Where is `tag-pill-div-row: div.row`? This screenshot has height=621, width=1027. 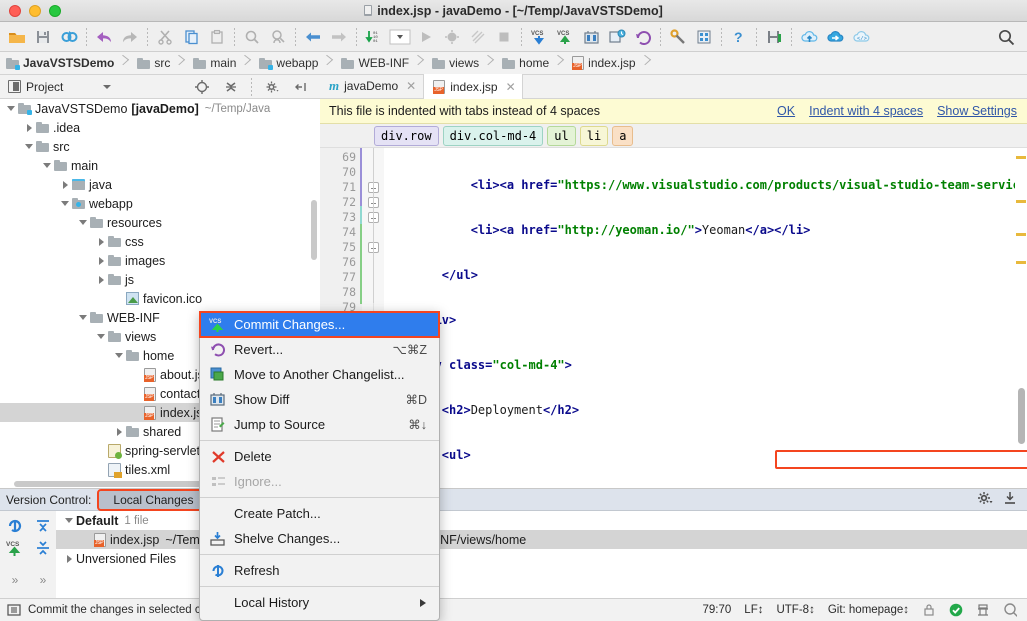
tag-pill-div-row: div.row is located at coordinates (406, 135).